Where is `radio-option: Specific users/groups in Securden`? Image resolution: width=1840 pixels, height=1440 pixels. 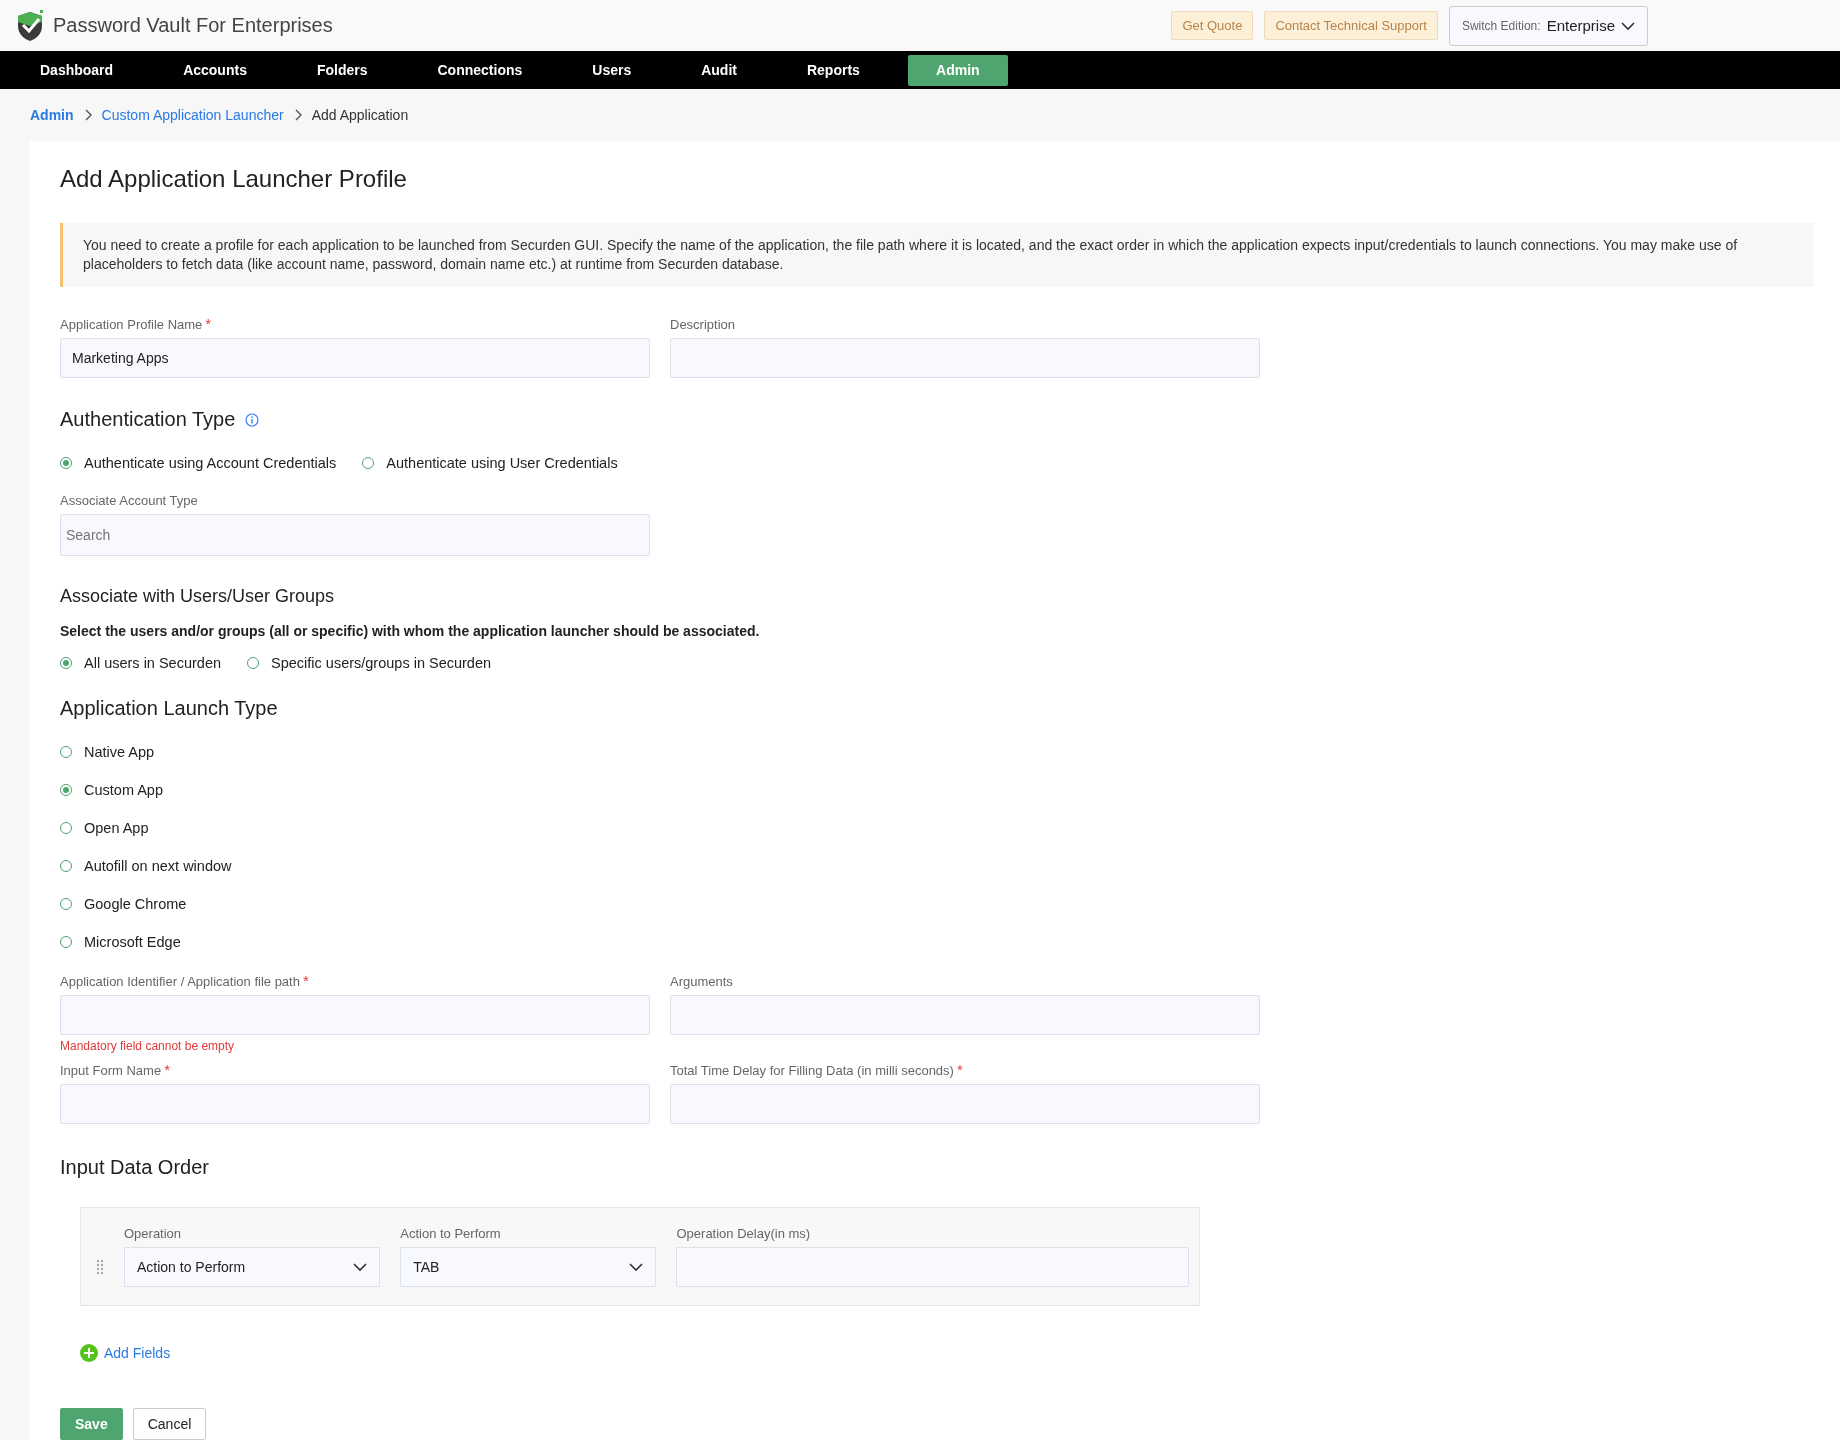
radio-option: Specific users/groups in Securden is located at coordinates (369, 663).